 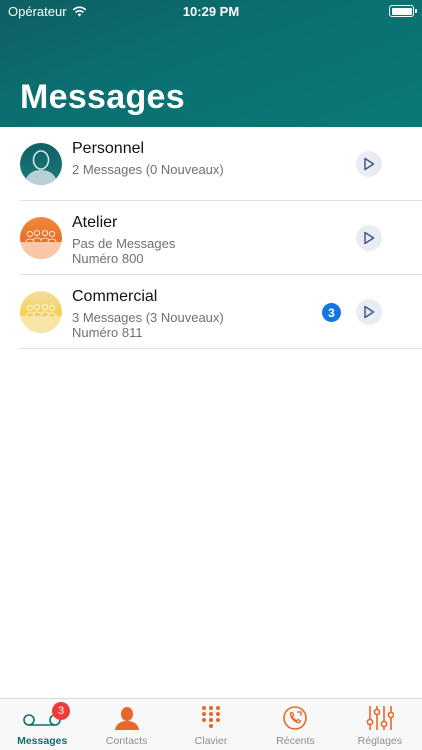 I want to click on clock: 10:29 PM, so click(x=211, y=11).